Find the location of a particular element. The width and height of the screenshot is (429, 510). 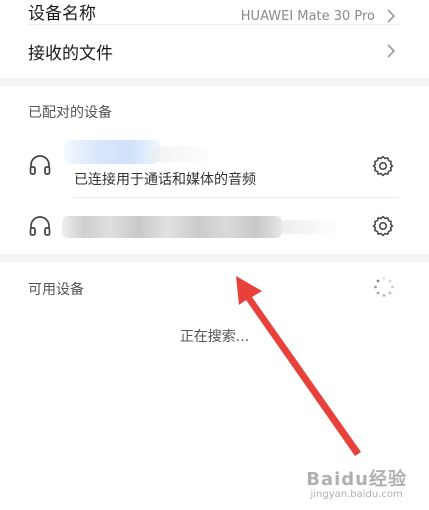

received-files-label: 接收的文件 is located at coordinates (70, 53).